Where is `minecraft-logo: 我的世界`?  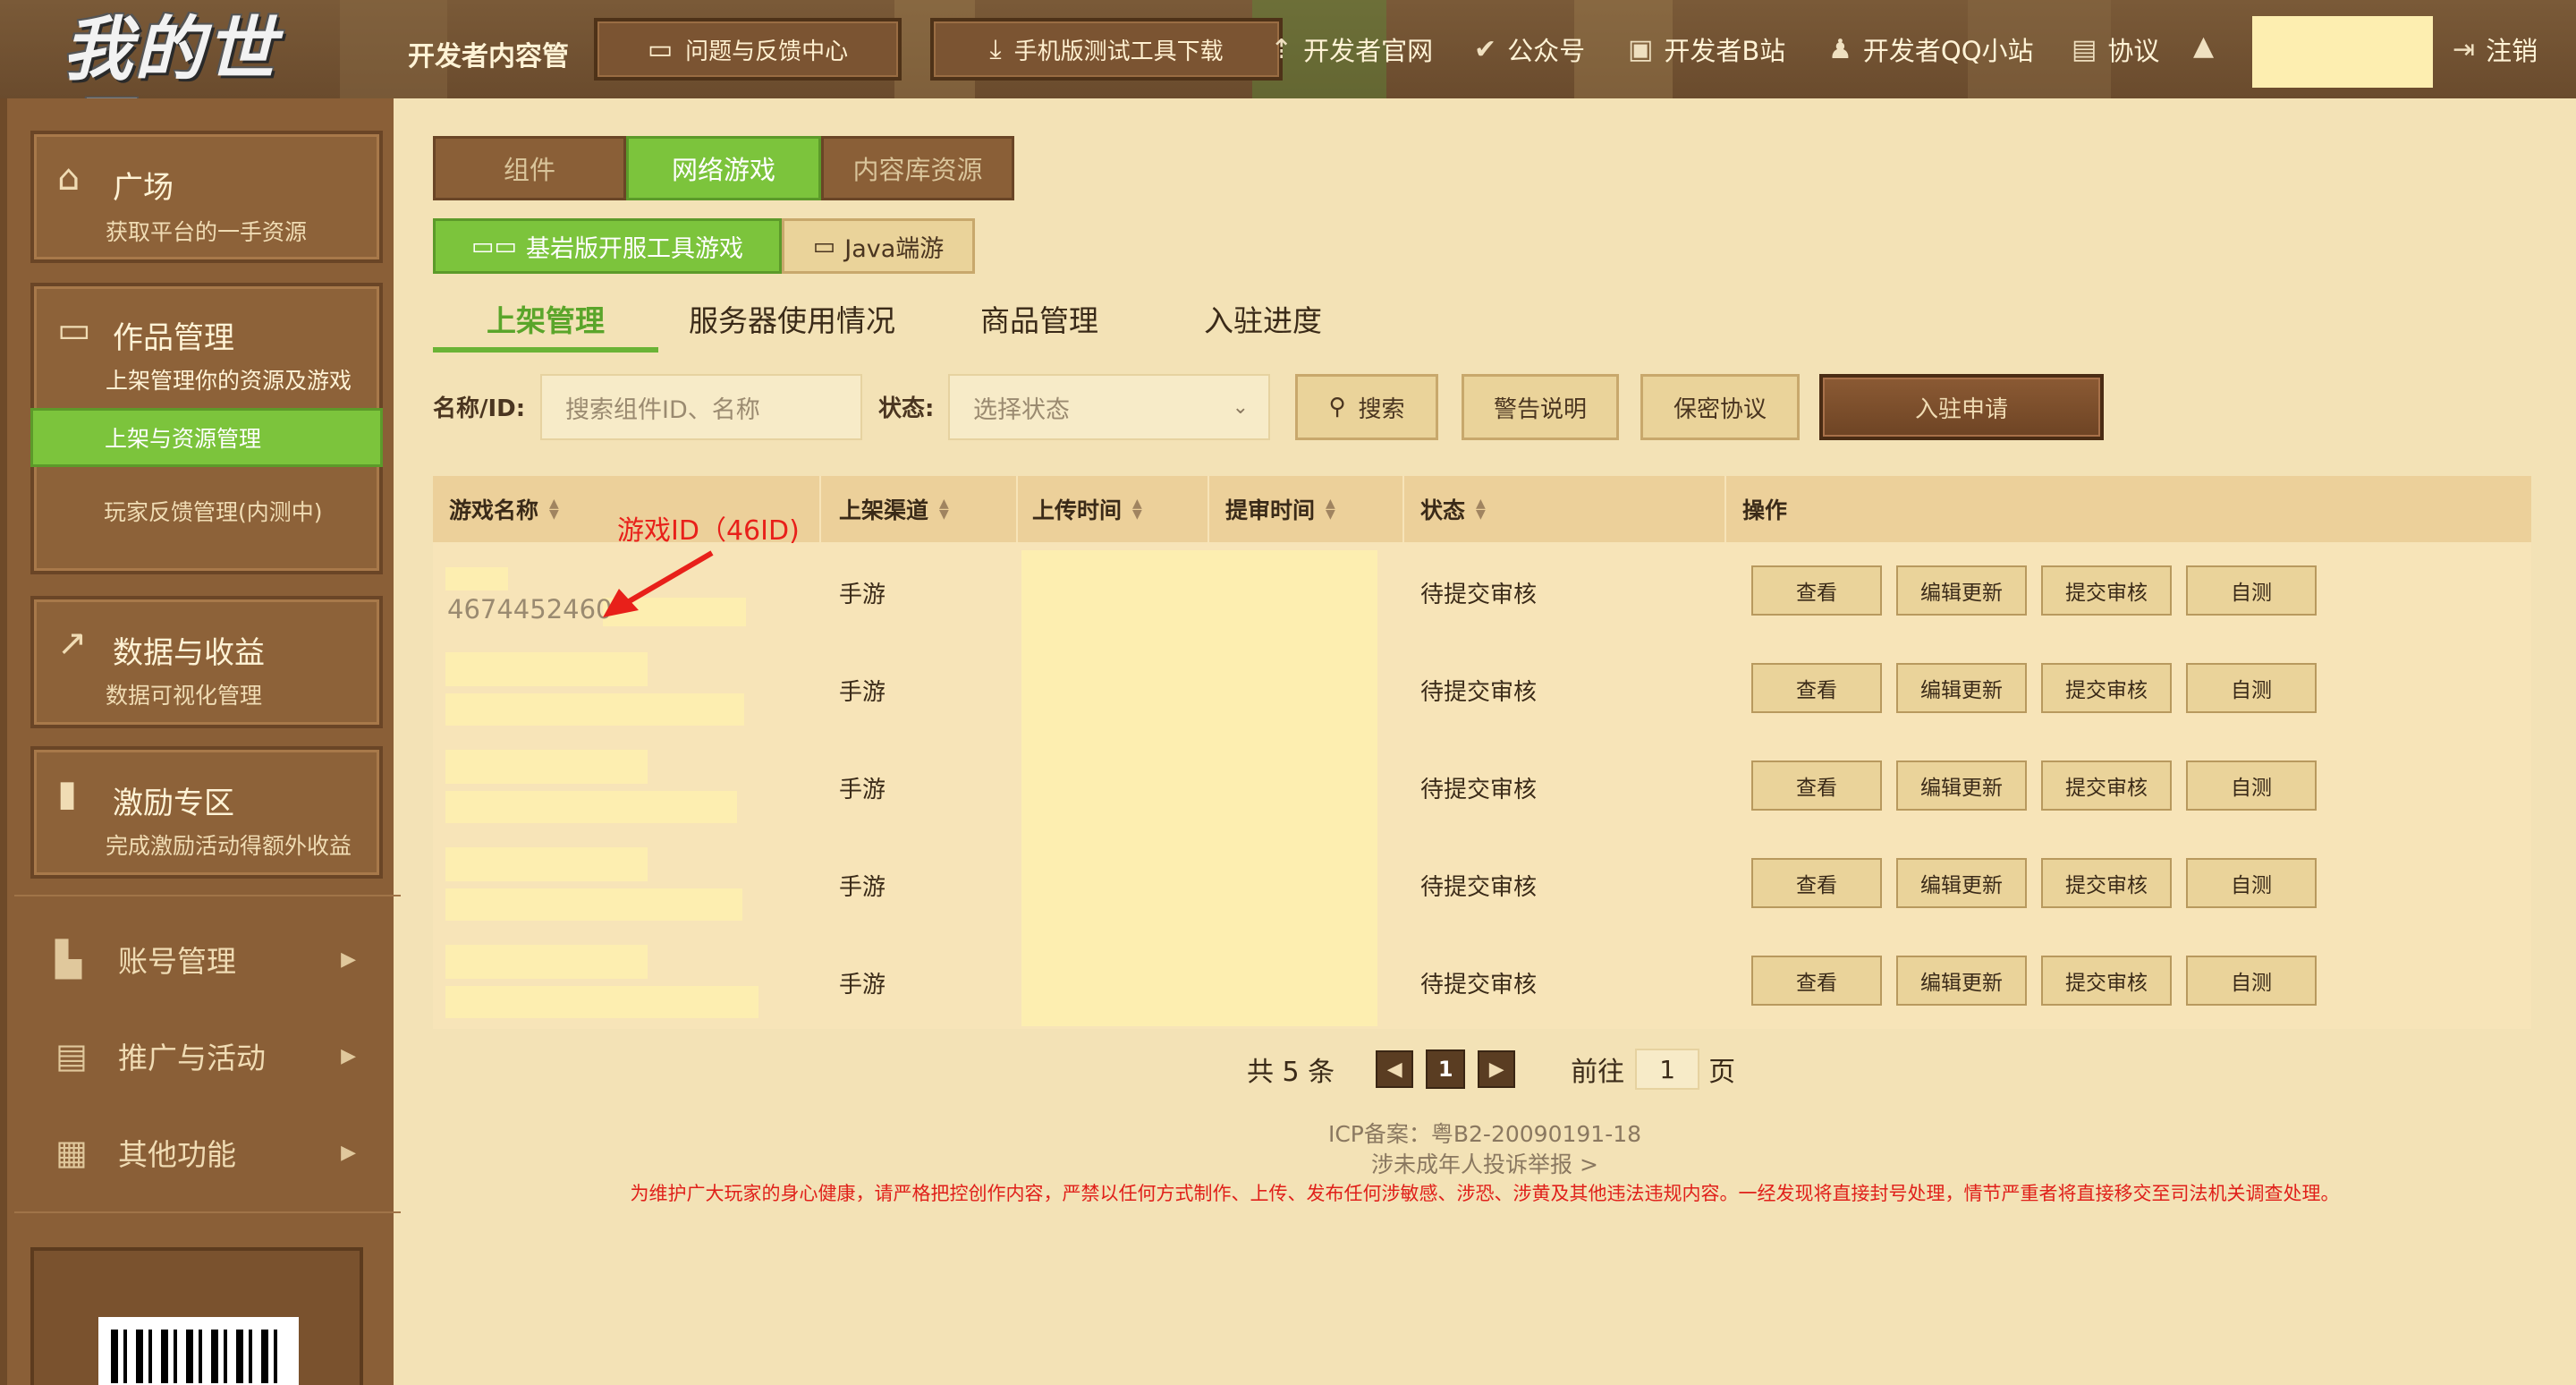 minecraft-logo: 我的世界 is located at coordinates (201, 53).